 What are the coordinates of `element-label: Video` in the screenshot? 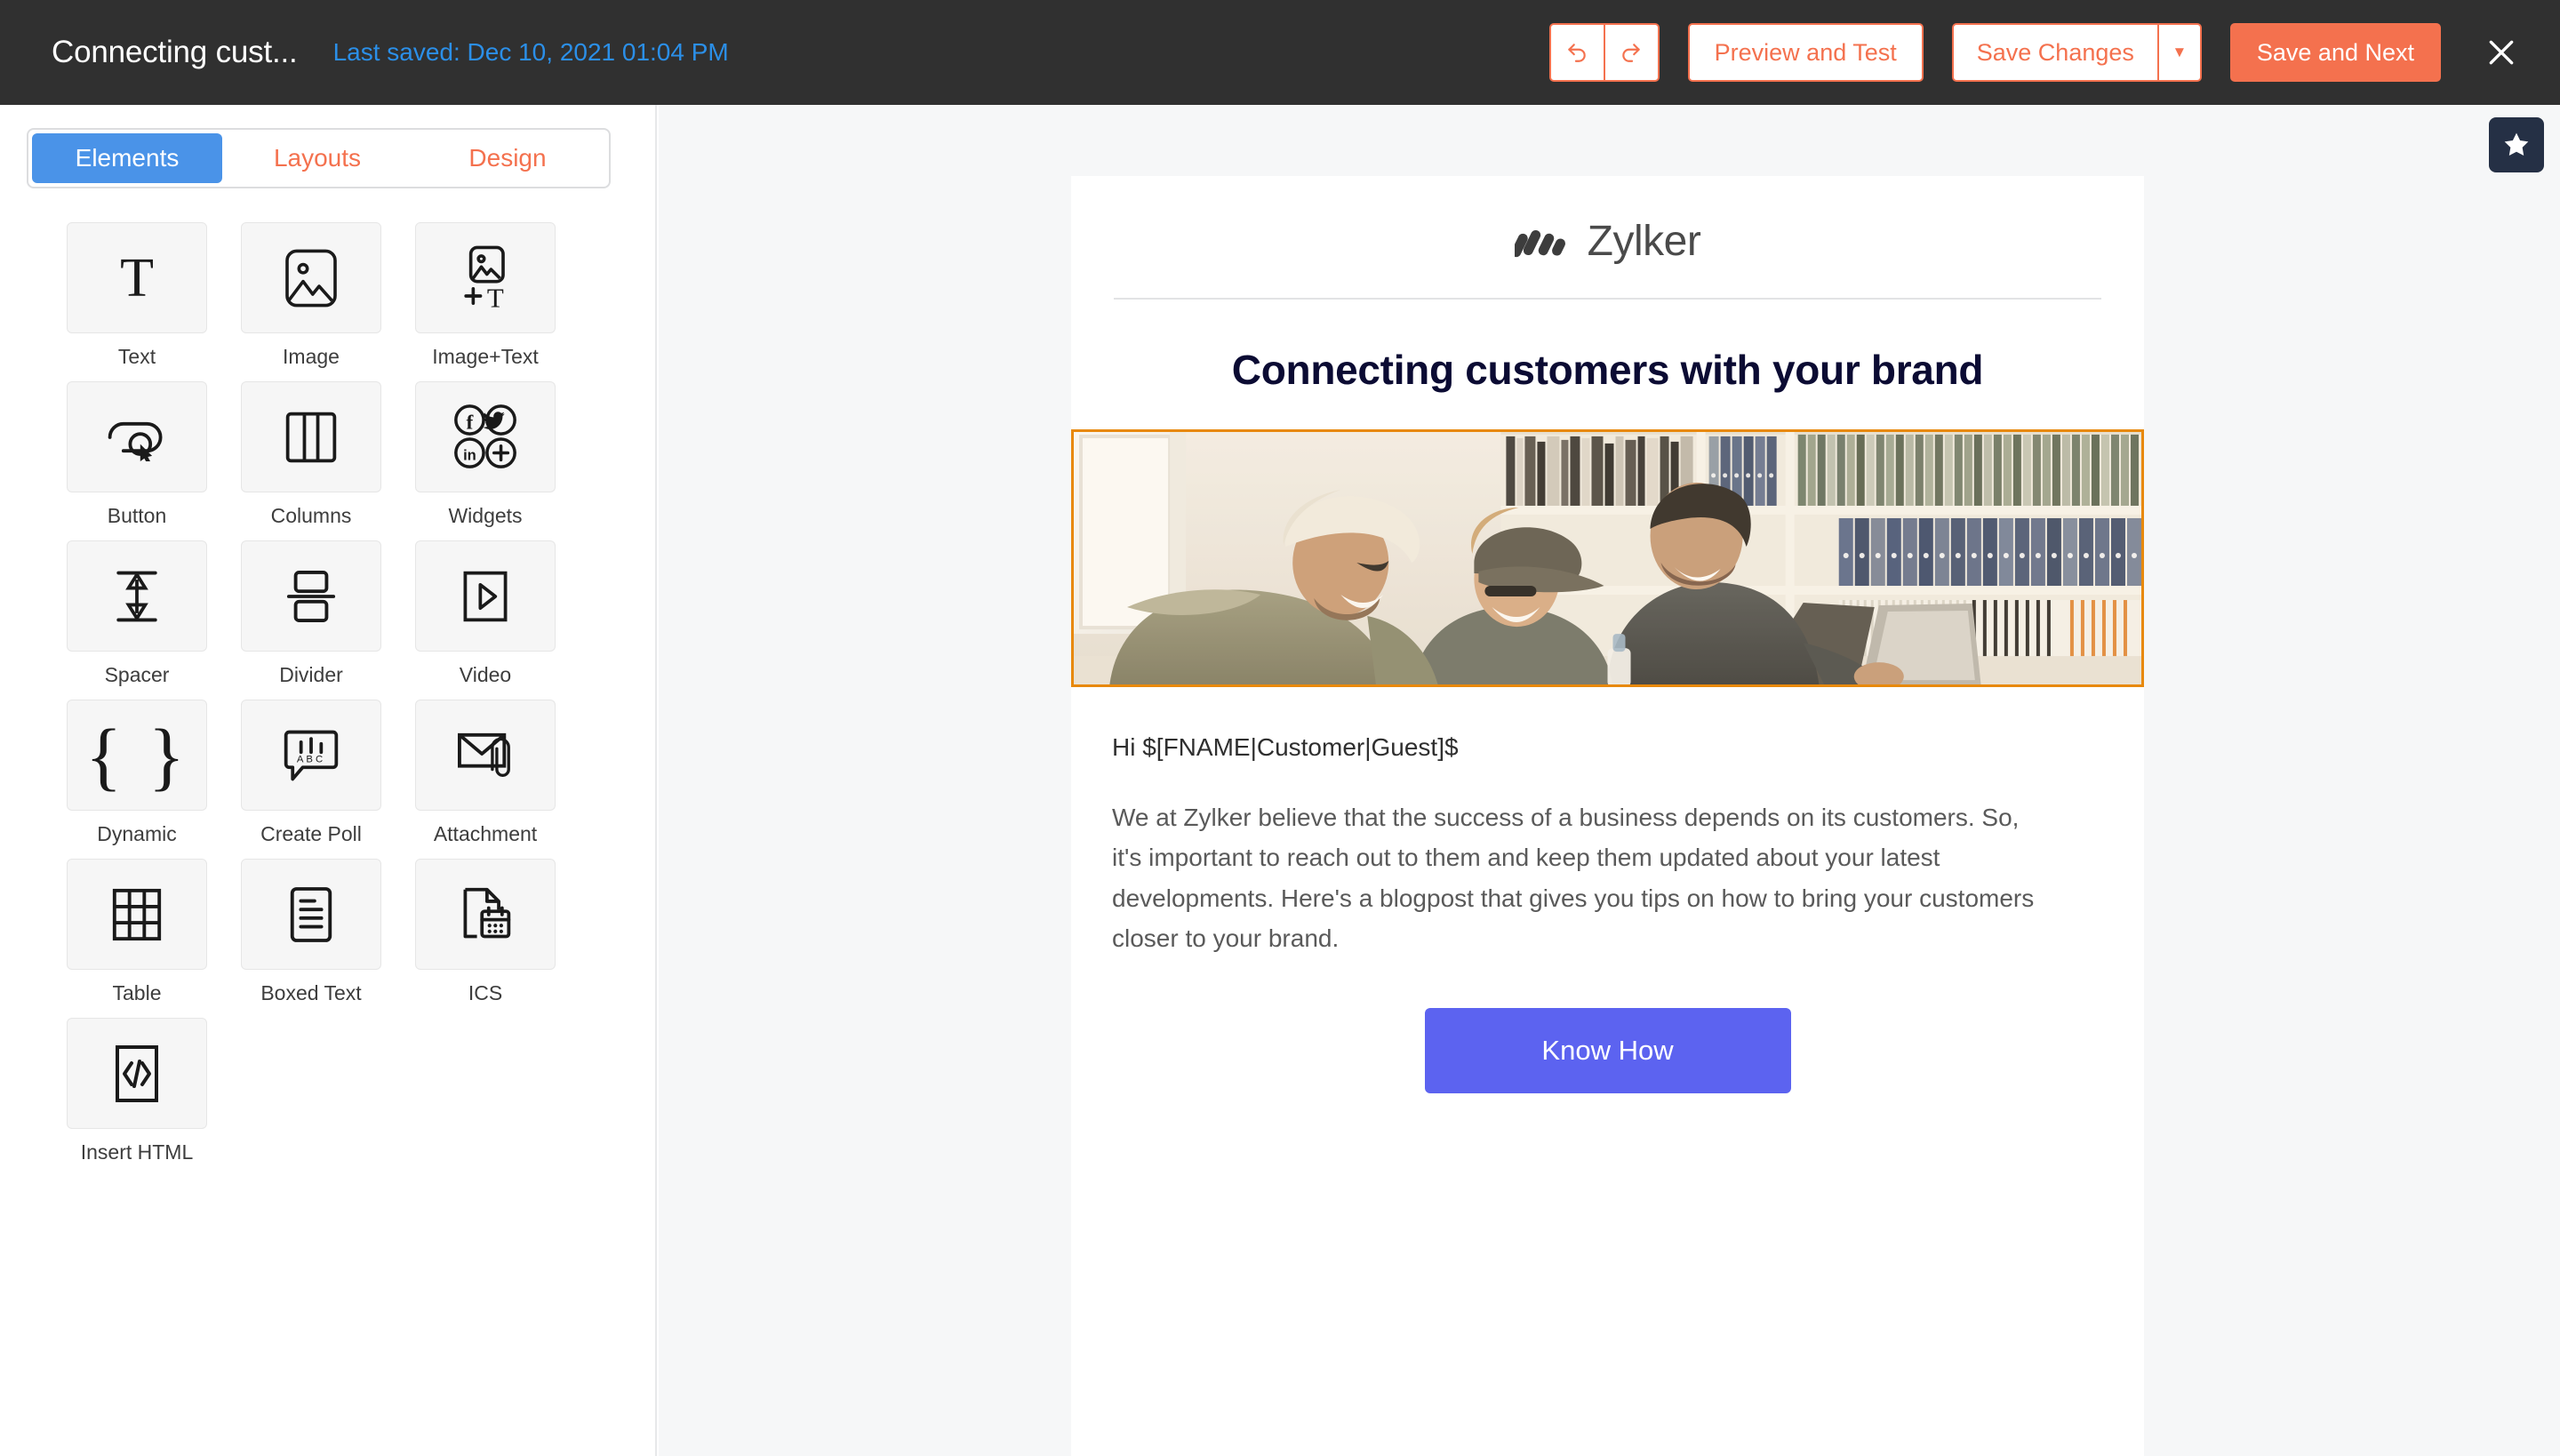 It's located at (485, 674).